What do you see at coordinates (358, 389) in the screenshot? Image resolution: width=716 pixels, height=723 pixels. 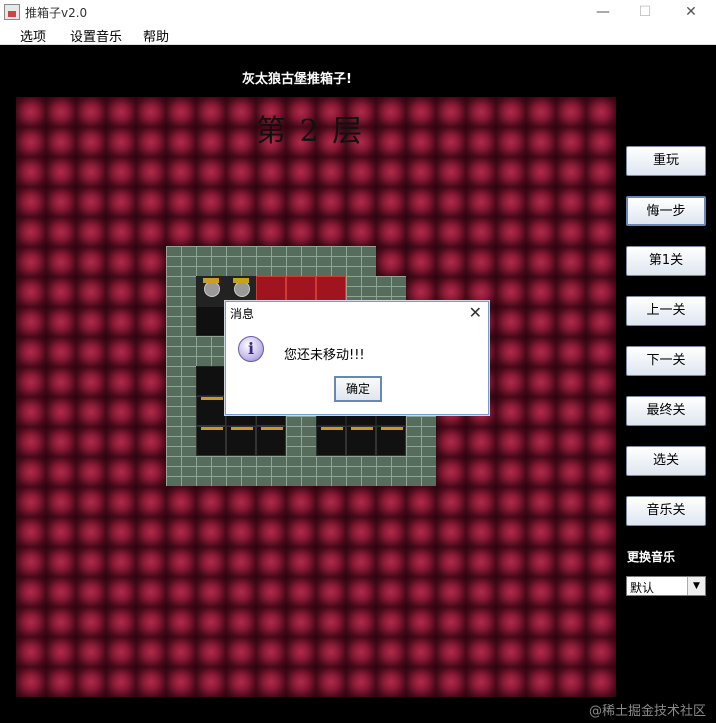 I see `ok-button: 确定` at bounding box center [358, 389].